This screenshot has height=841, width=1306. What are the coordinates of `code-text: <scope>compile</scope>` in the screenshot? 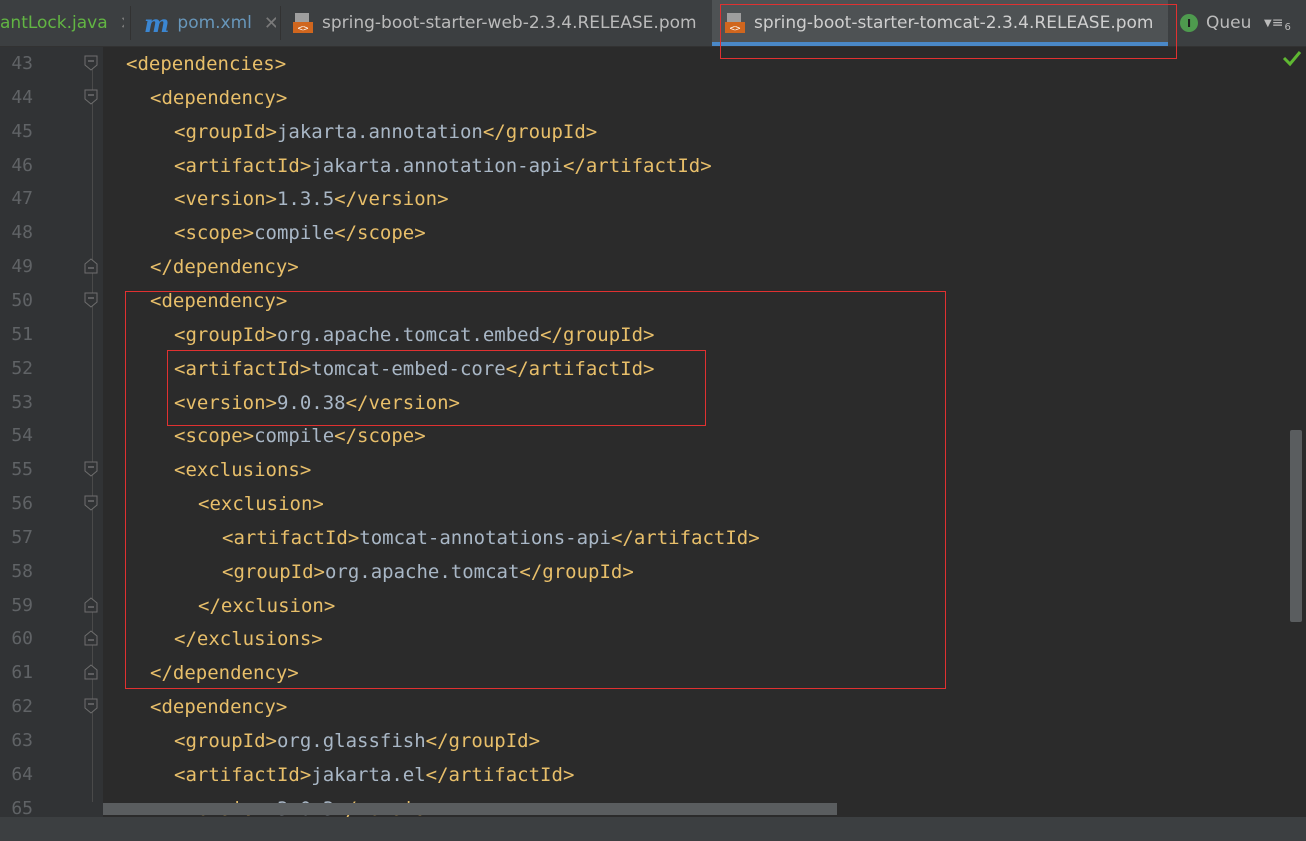 It's located at (300, 233).